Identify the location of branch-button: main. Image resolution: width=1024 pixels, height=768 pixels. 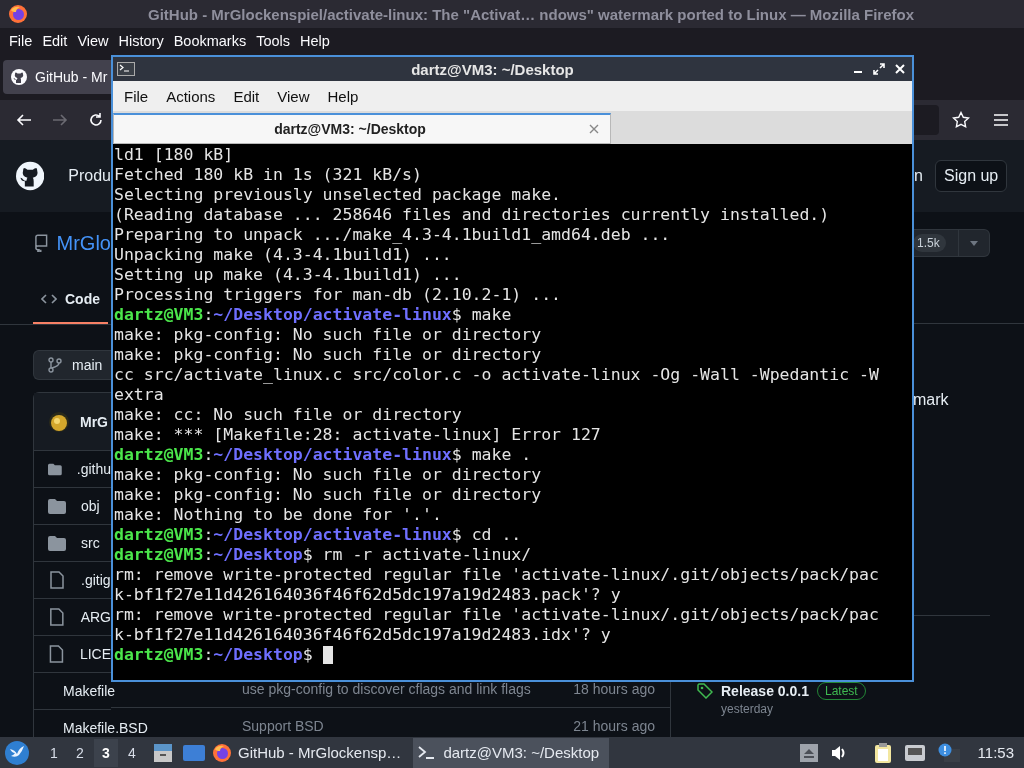
(72, 365).